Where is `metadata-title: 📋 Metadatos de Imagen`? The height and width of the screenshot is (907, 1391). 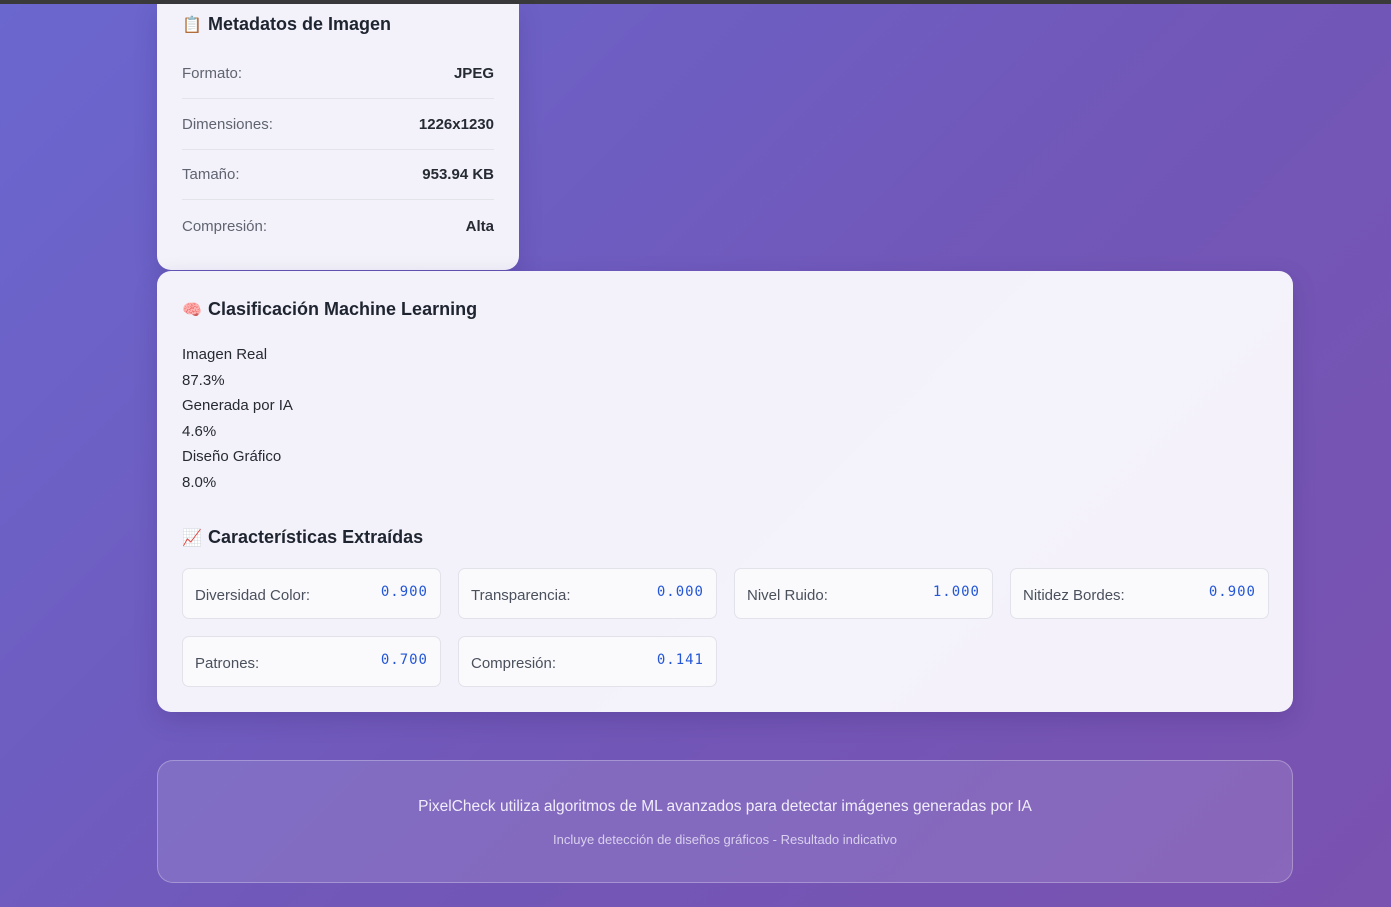 metadata-title: 📋 Metadatos de Imagen is located at coordinates (286, 24).